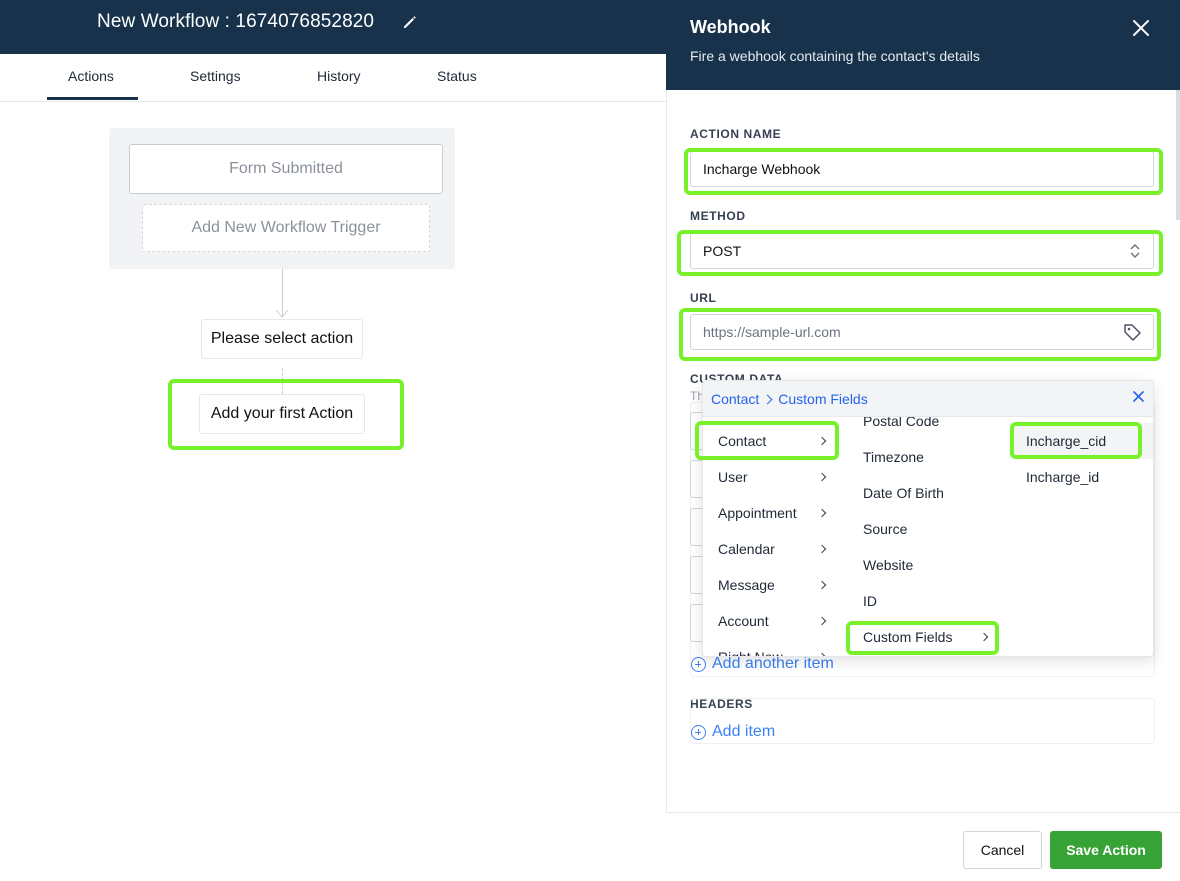  What do you see at coordinates (908, 637) in the screenshot?
I see `menu-item-label: Custom Fields` at bounding box center [908, 637].